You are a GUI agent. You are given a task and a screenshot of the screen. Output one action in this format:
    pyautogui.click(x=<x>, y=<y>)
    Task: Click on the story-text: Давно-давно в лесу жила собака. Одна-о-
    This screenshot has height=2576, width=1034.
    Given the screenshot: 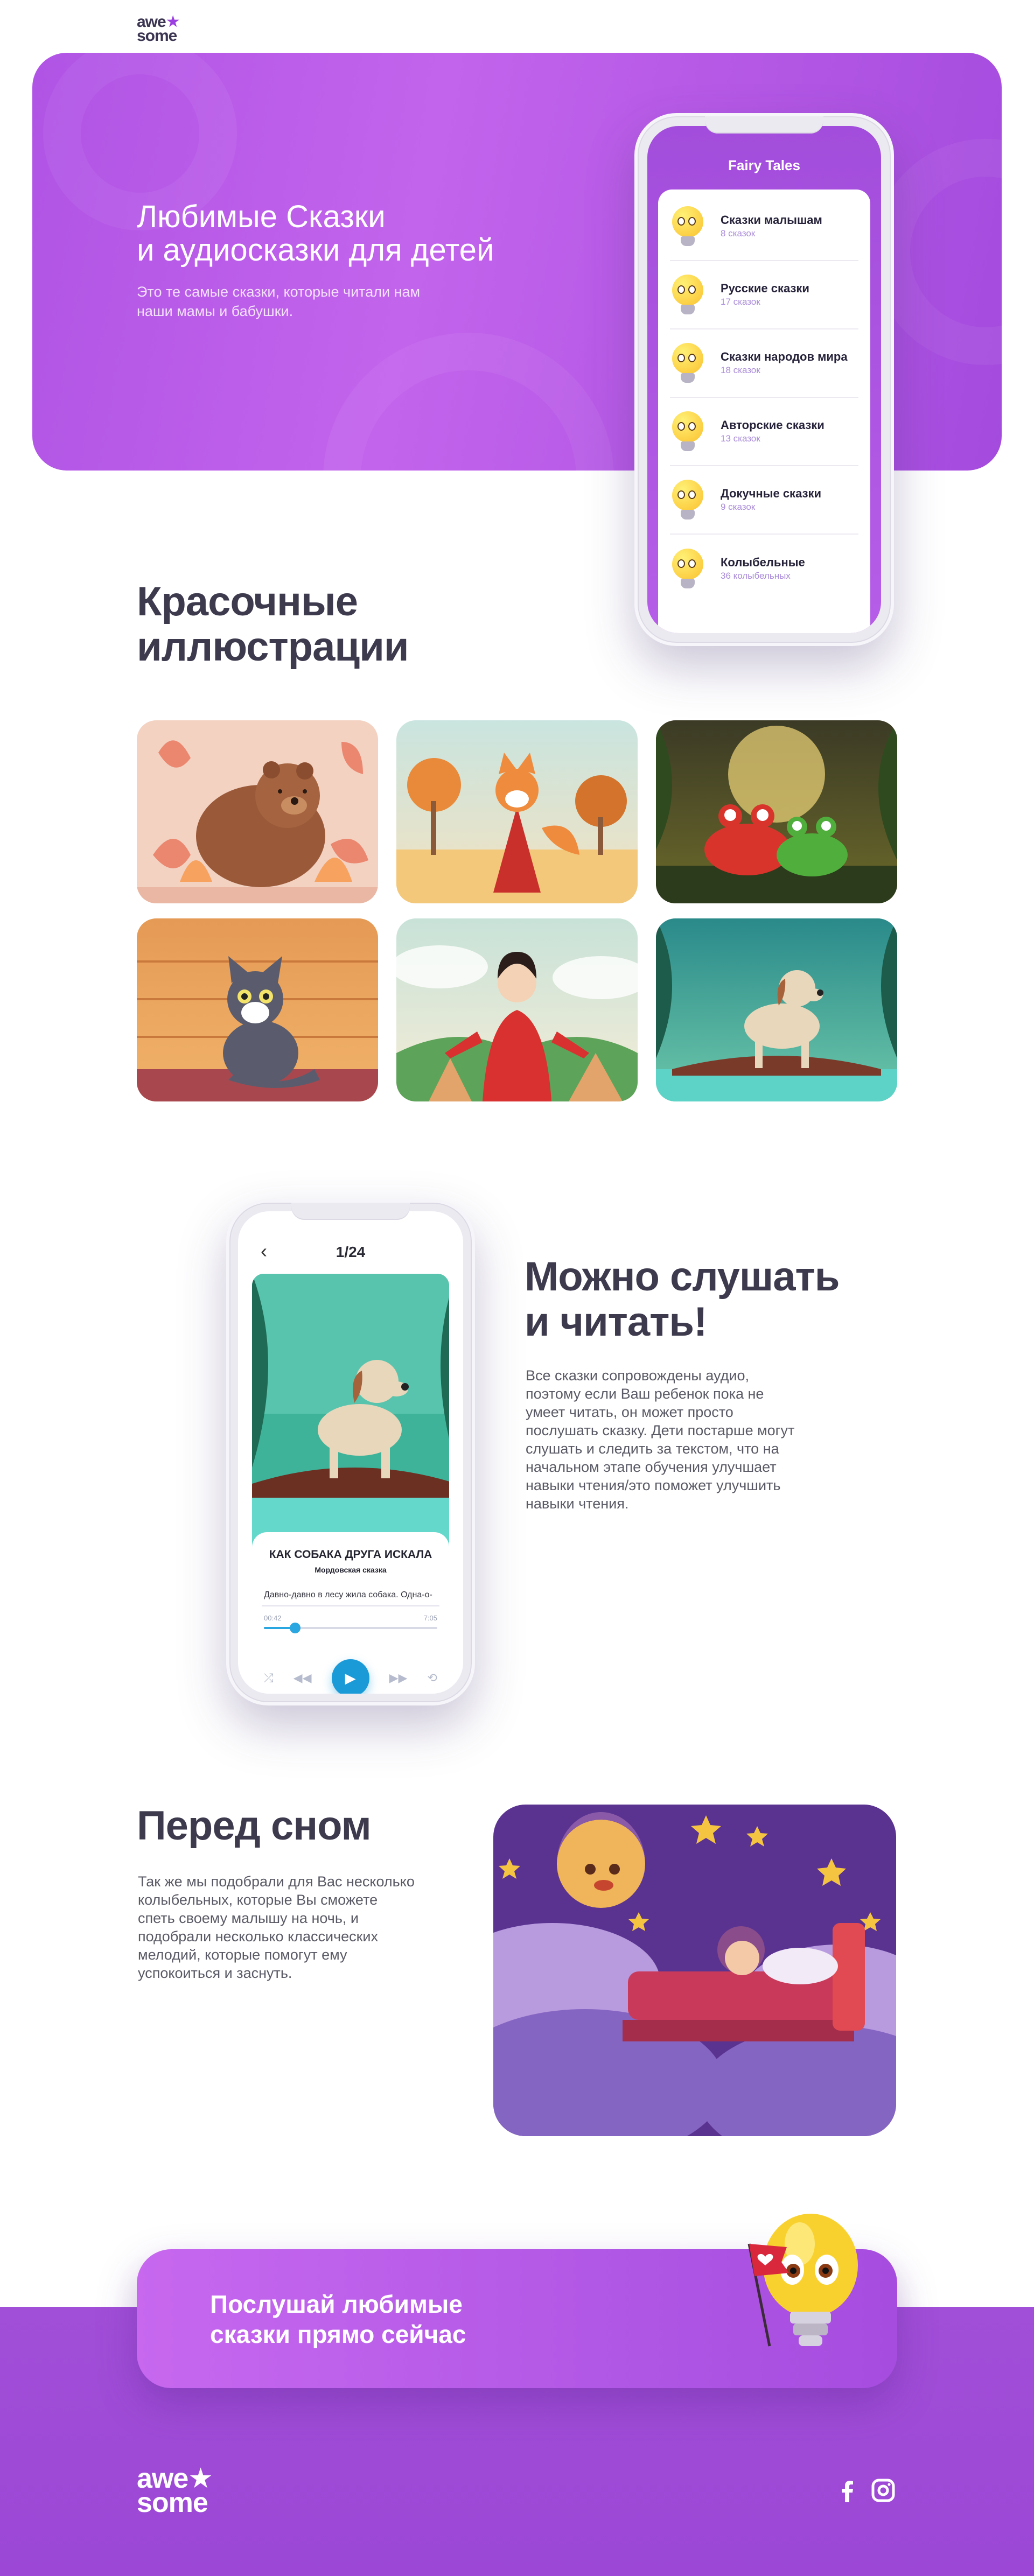 What is the action you would take?
    pyautogui.click(x=348, y=1594)
    